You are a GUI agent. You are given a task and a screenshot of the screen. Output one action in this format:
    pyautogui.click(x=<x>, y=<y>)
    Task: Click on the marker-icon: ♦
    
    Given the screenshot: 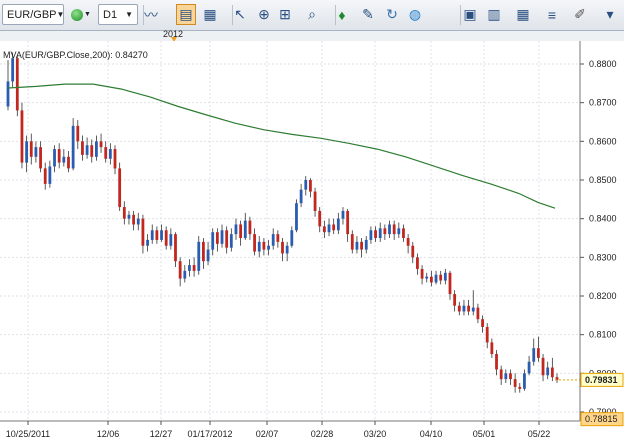 What is the action you would take?
    pyautogui.click(x=342, y=14)
    